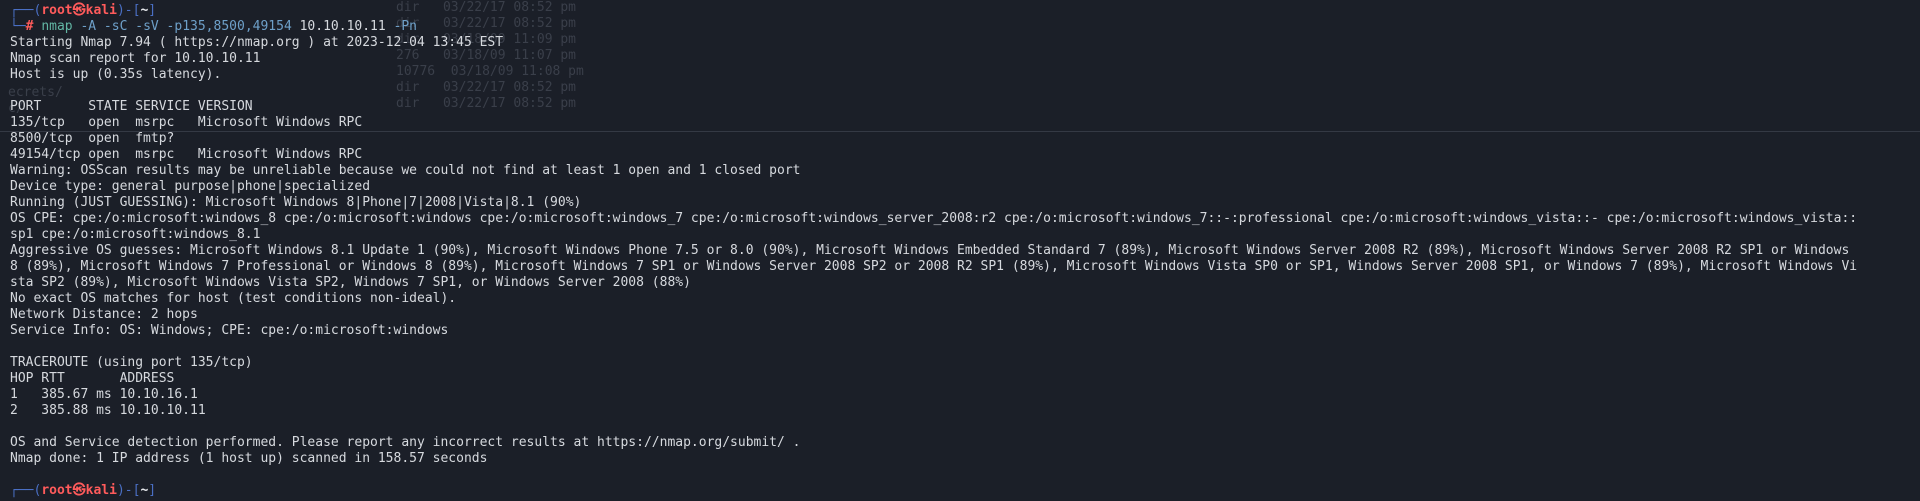  What do you see at coordinates (131, 362) in the screenshot?
I see `output-line: TRACEROUTE (using port 135/tcp)` at bounding box center [131, 362].